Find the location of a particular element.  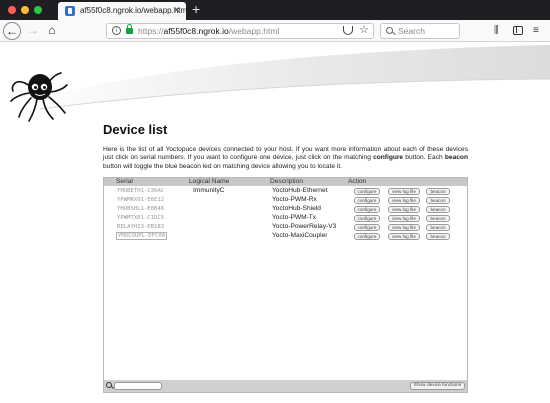

header-description: Description is located at coordinates (286, 182).